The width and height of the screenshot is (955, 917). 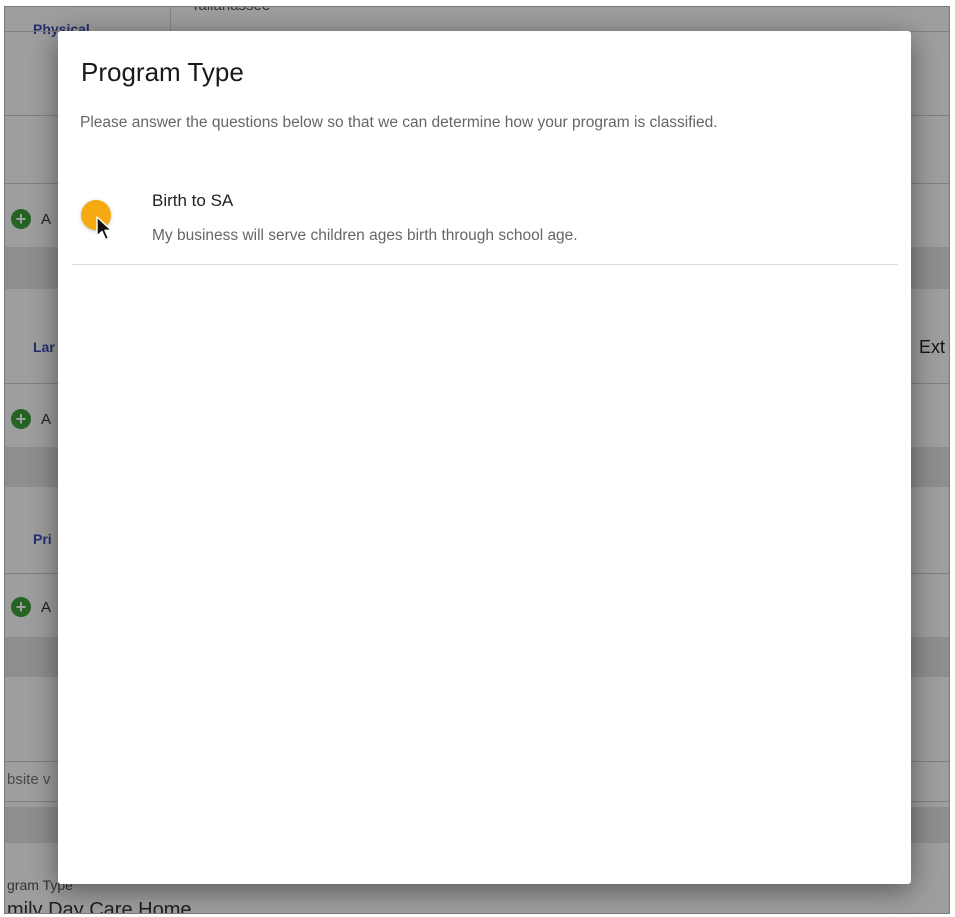 What do you see at coordinates (193, 200) in the screenshot?
I see `option-title: Birth to SA` at bounding box center [193, 200].